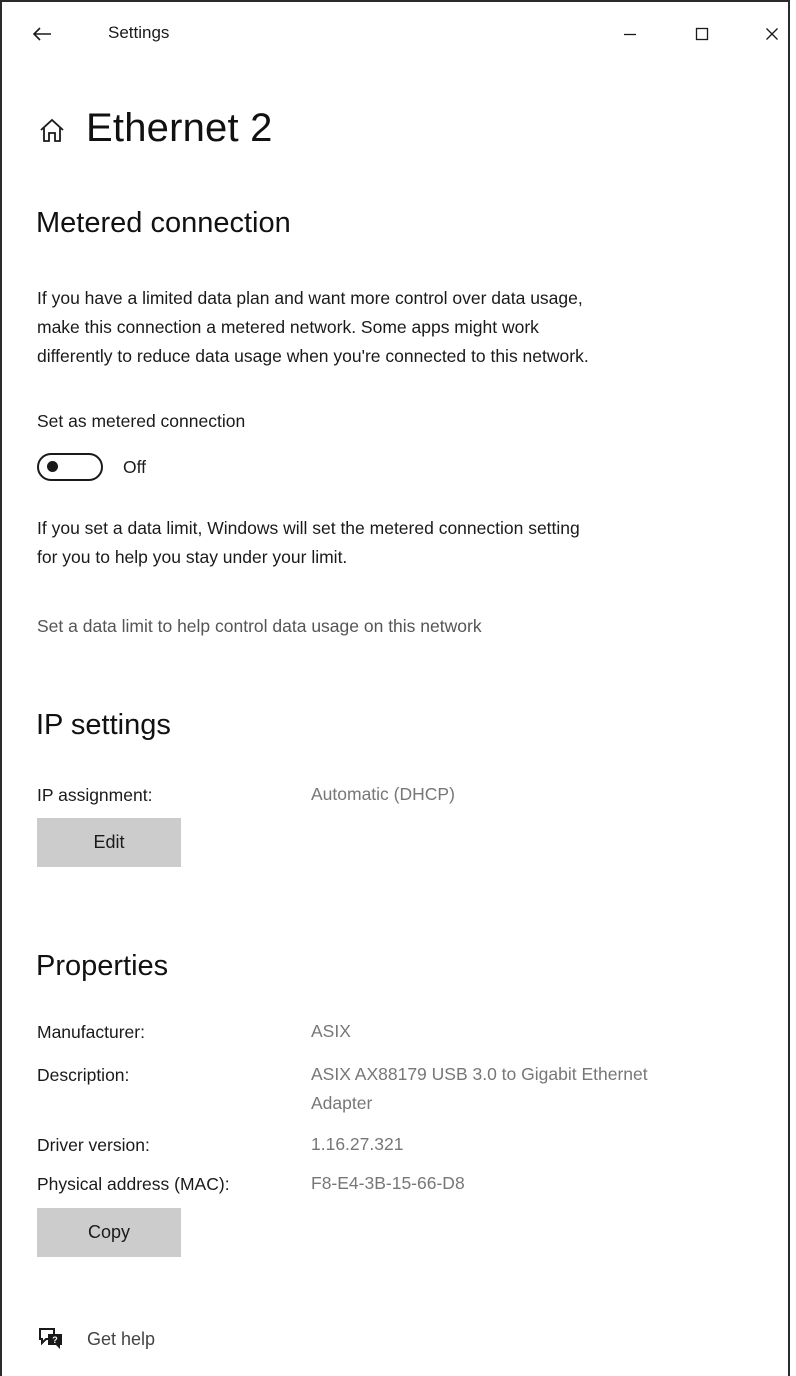 The height and width of the screenshot is (1376, 796). I want to click on close-button, so click(772, 34).